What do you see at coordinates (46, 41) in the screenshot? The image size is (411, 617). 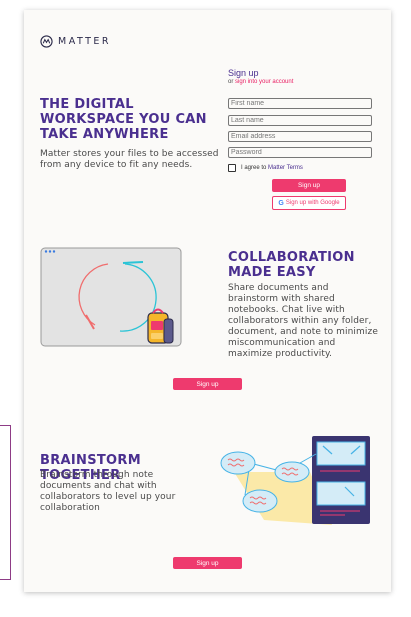 I see `matter-logo-icon` at bounding box center [46, 41].